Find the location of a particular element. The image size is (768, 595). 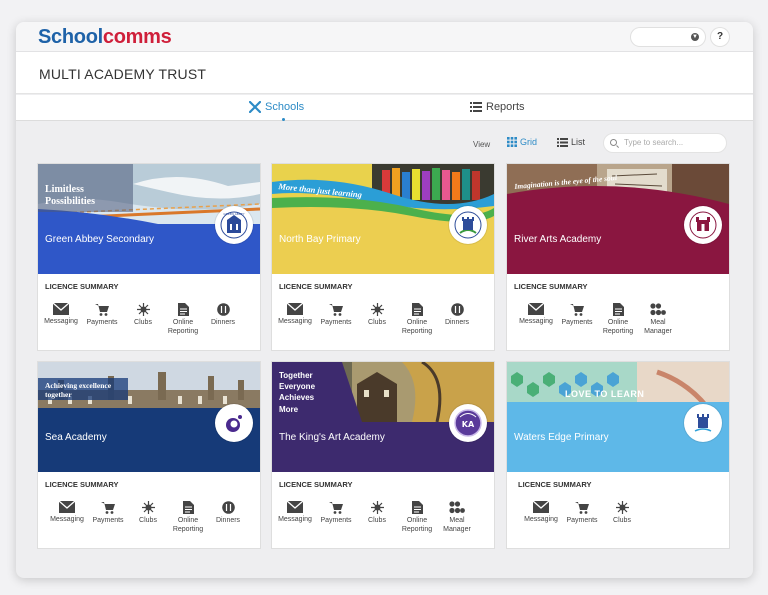

grid-label: Grid is located at coordinates (529, 142).